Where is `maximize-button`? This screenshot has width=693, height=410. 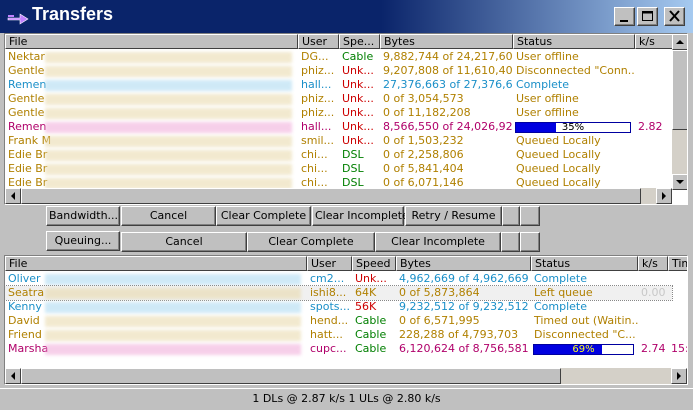 maximize-button is located at coordinates (647, 16).